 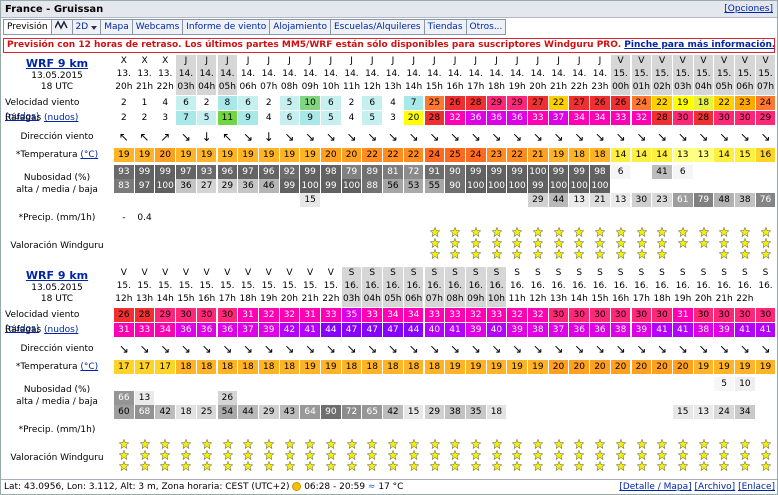 I want to click on cloud-cell: 60, so click(x=124, y=412).